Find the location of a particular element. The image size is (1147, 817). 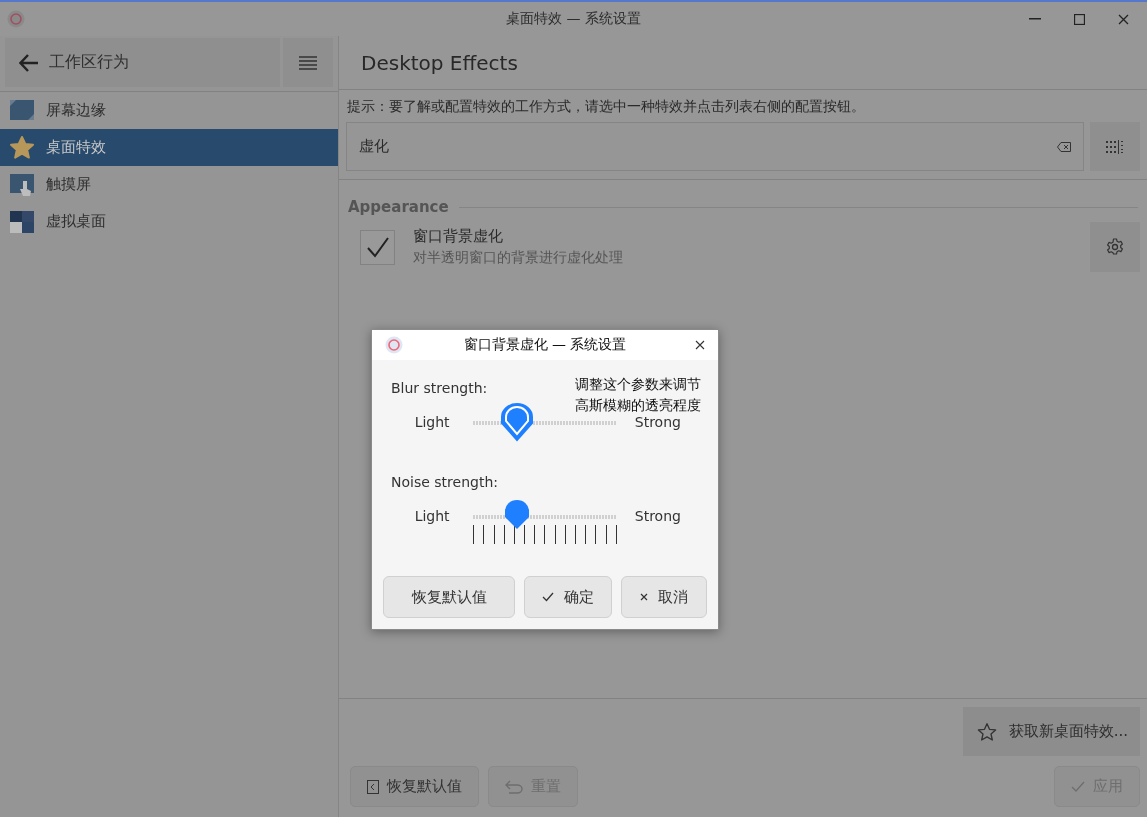

slider-label: Noise strength: is located at coordinates (444, 482).